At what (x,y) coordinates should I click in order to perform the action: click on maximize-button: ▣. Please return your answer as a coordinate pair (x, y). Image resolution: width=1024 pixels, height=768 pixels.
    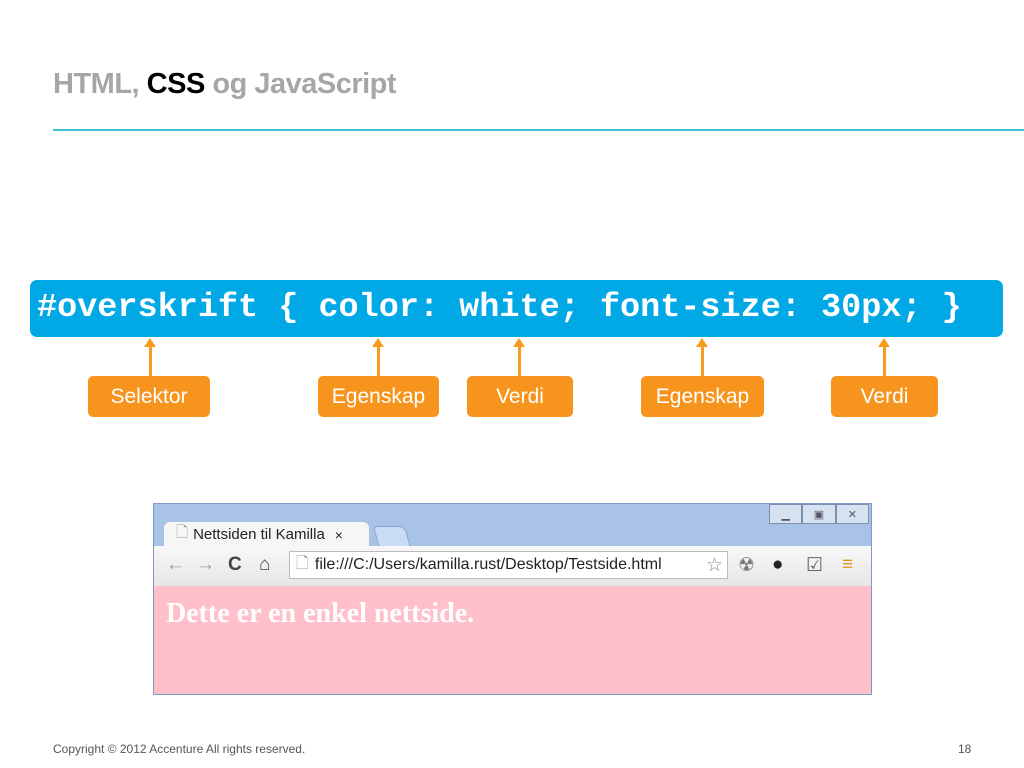
    Looking at the image, I should click on (819, 514).